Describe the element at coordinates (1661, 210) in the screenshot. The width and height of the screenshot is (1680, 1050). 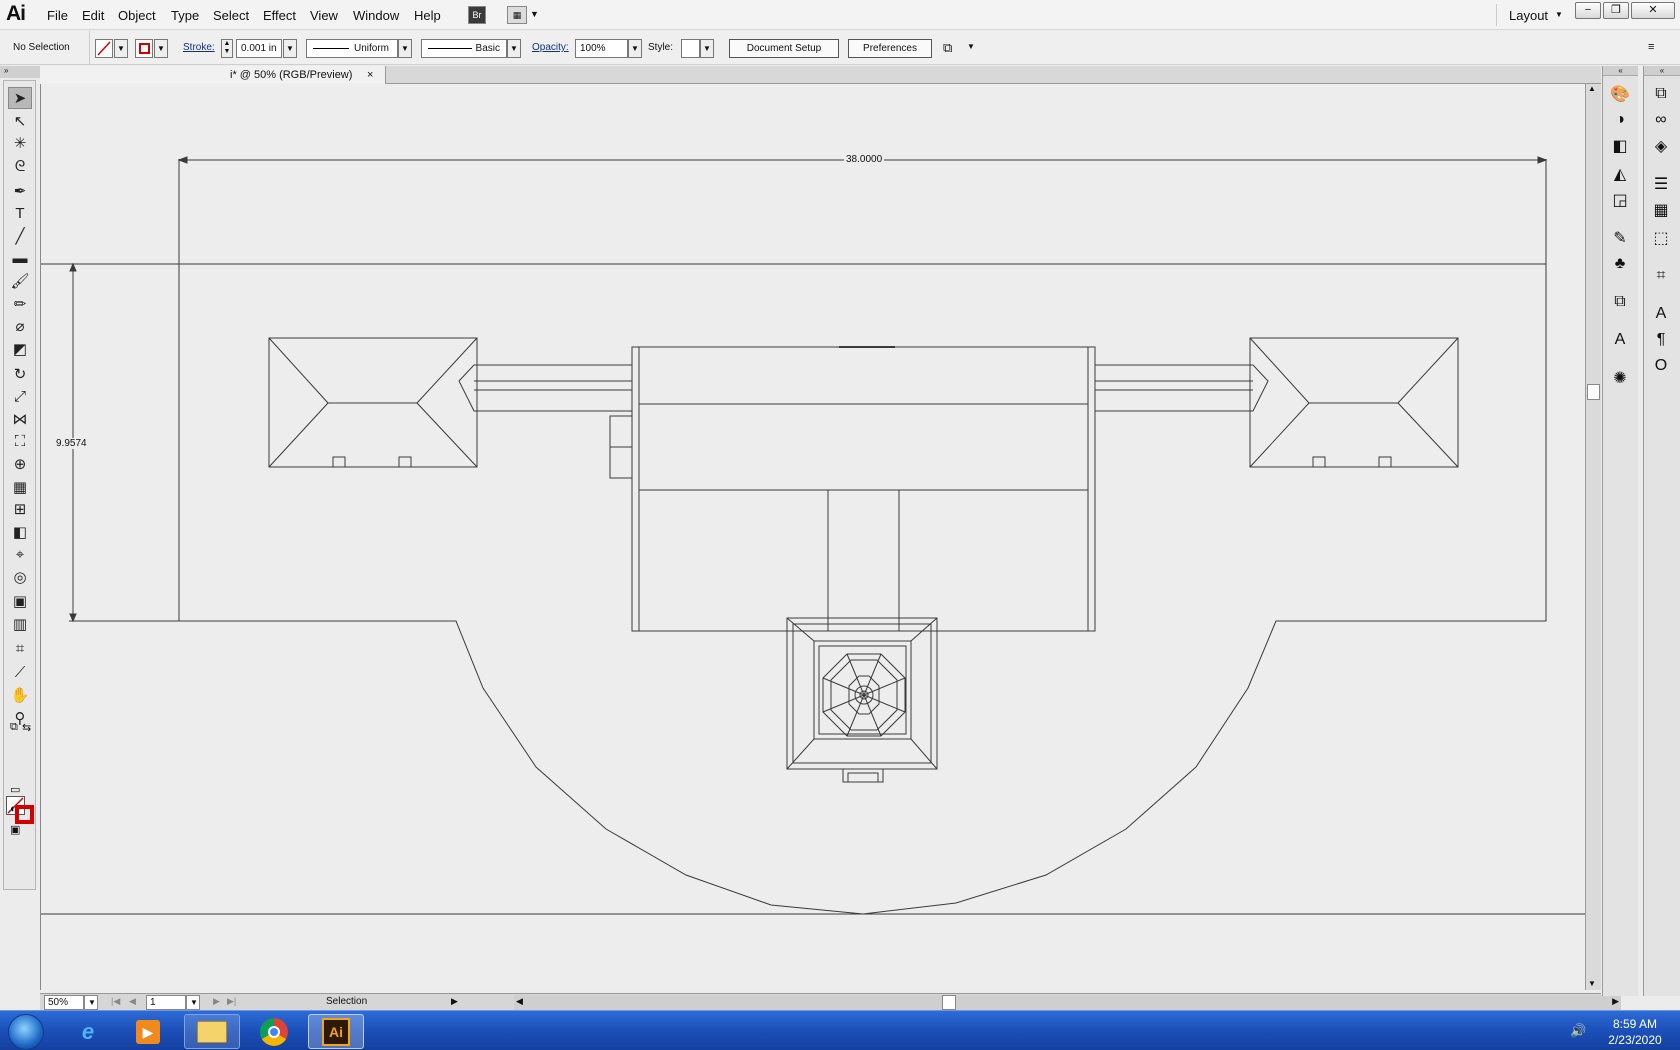
I see `swatches-icon: ▦` at that location.